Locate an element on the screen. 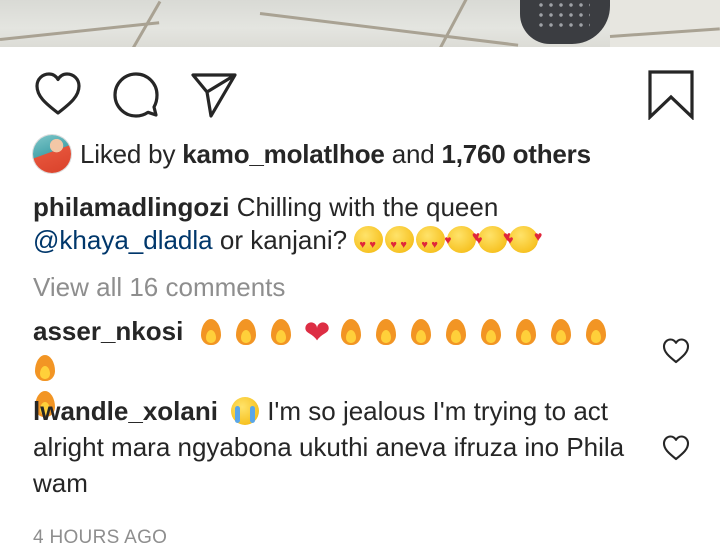  likes-text: Liked by kamo_molatlhoe and 1,760 others is located at coordinates (335, 154).